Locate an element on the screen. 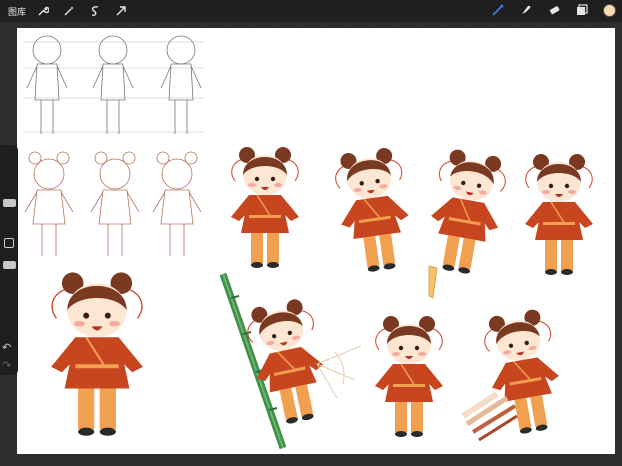 The image size is (622, 466). color-swatch is located at coordinates (609, 10).